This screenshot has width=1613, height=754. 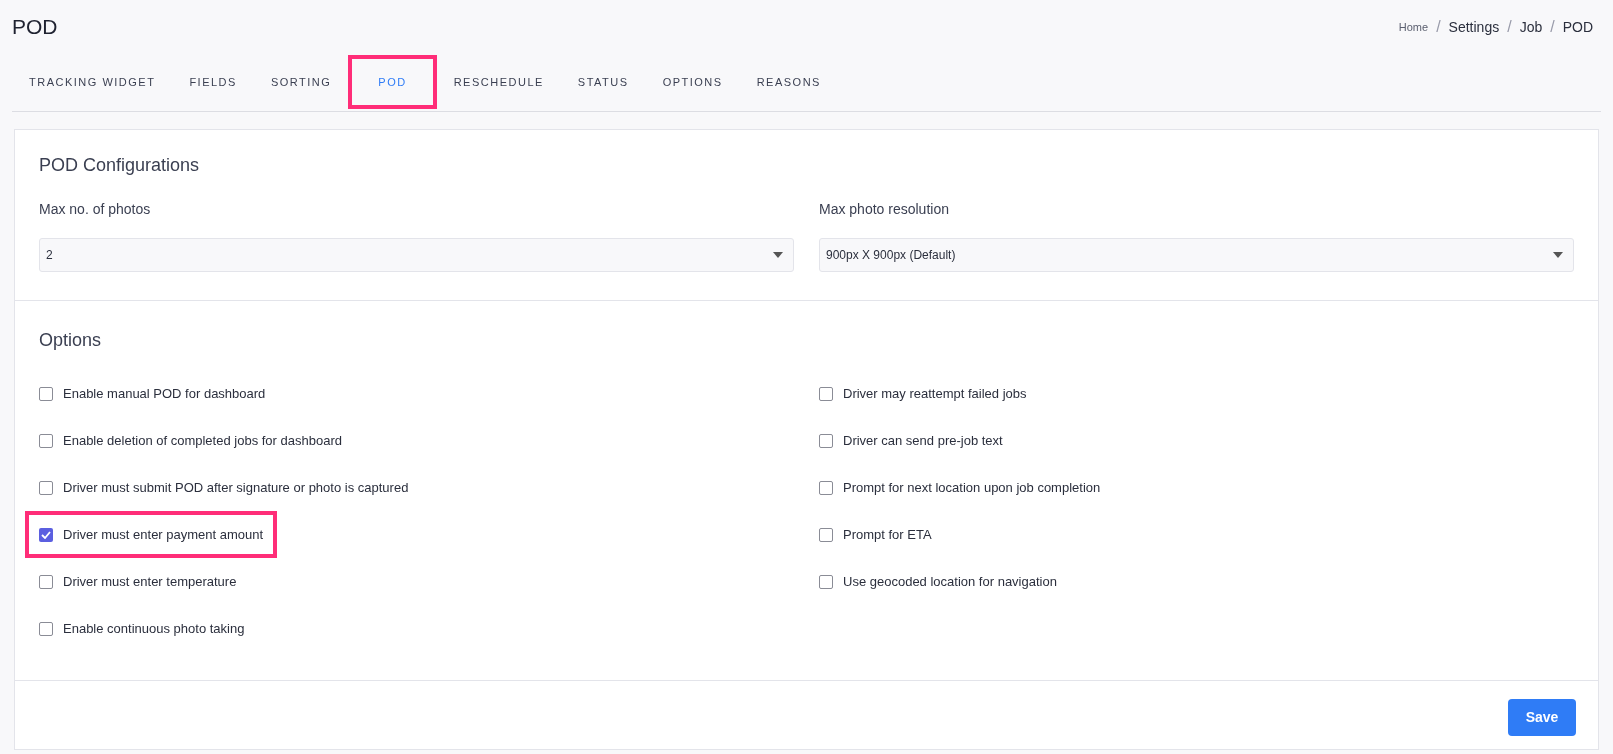 What do you see at coordinates (224, 487) in the screenshot?
I see `checkbox-option: Driver must submit POD after signature or photo is captured` at bounding box center [224, 487].